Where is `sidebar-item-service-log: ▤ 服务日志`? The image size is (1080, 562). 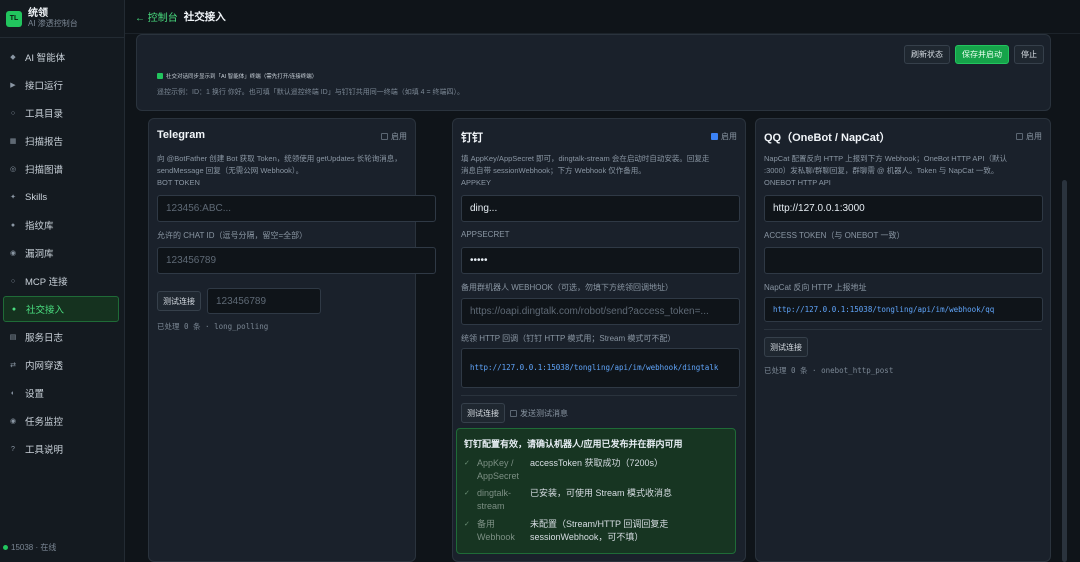
sidebar-item-service-log: ▤ 服务日志 is located at coordinates (61, 337).